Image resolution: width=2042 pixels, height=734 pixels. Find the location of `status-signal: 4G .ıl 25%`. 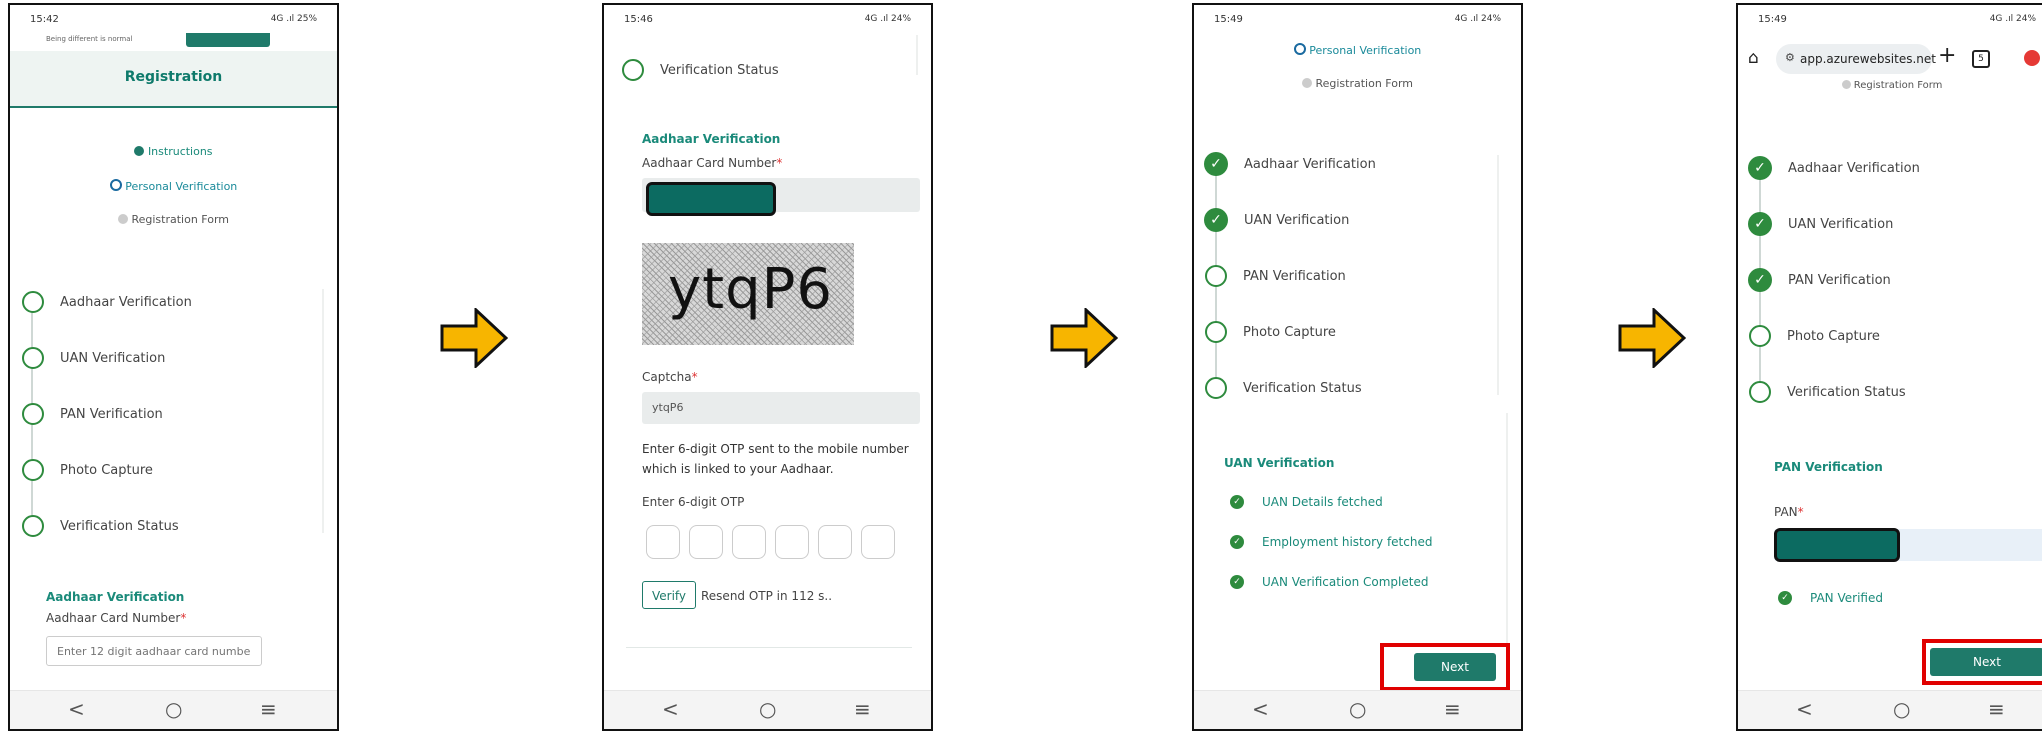

status-signal: 4G .ıl 25% is located at coordinates (293, 19).